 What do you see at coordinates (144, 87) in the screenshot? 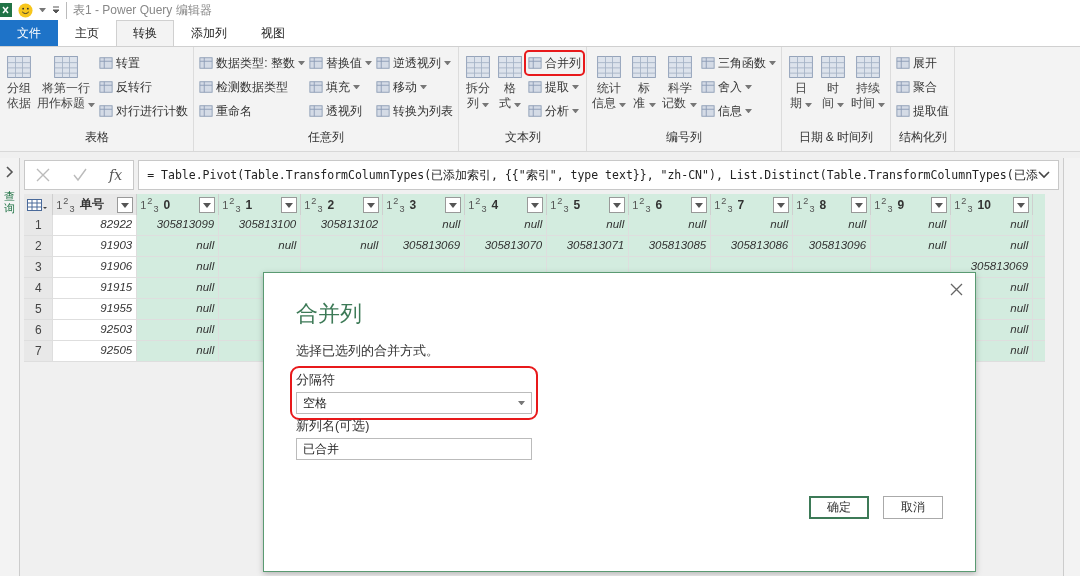
I see `ribbon-button: 反转行` at bounding box center [144, 87].